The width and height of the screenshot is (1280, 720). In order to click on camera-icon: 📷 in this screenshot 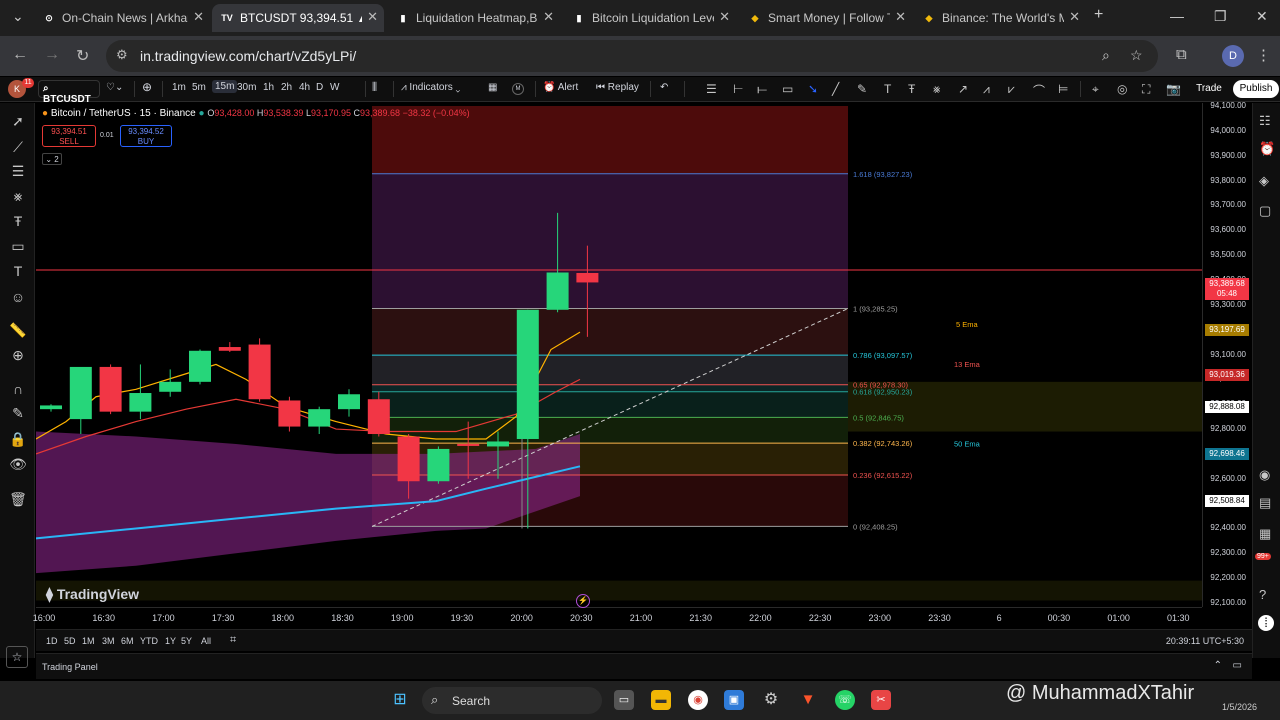, I will do `click(1173, 89)`.